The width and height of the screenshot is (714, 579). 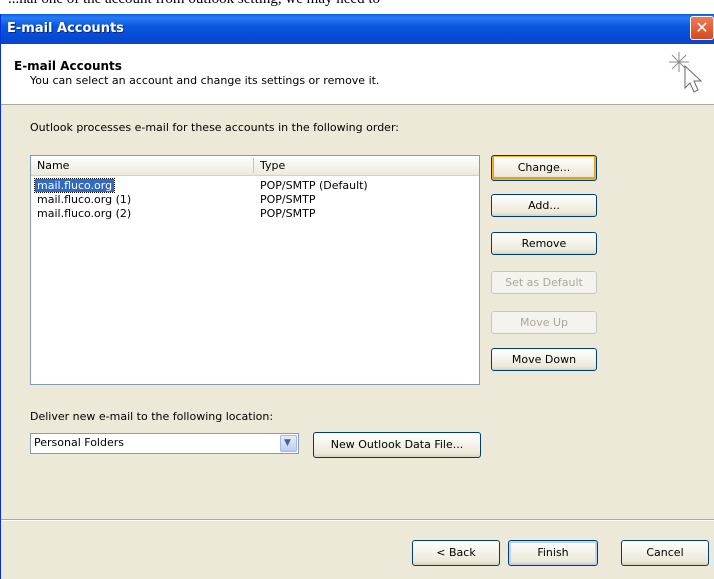 I want to click on cursor-sparkle-icon, so click(x=686, y=72).